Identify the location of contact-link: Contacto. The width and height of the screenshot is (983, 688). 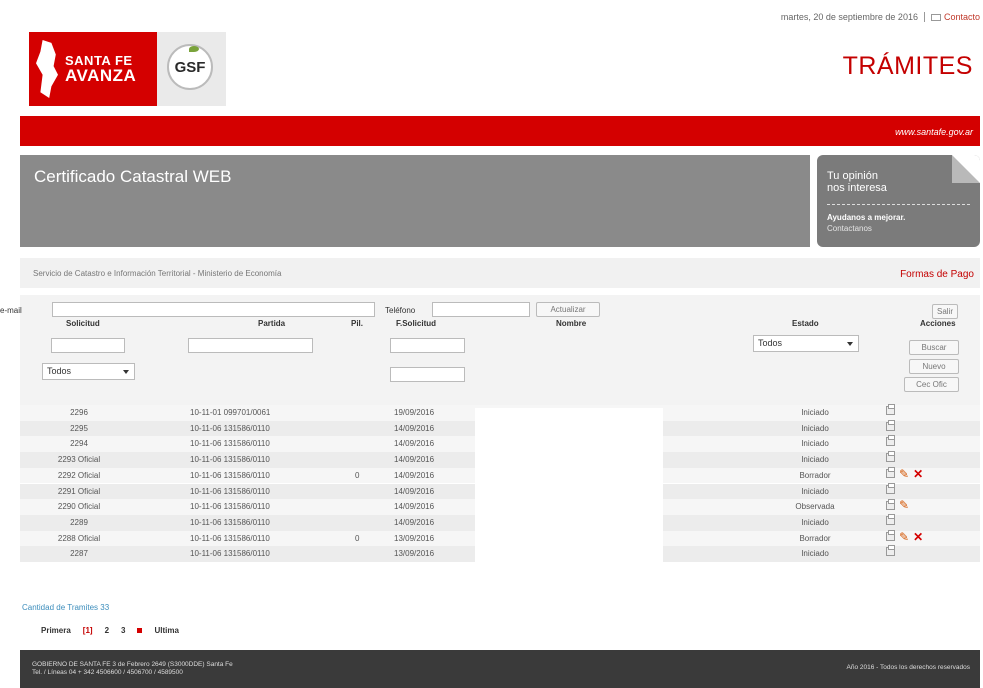
(955, 17).